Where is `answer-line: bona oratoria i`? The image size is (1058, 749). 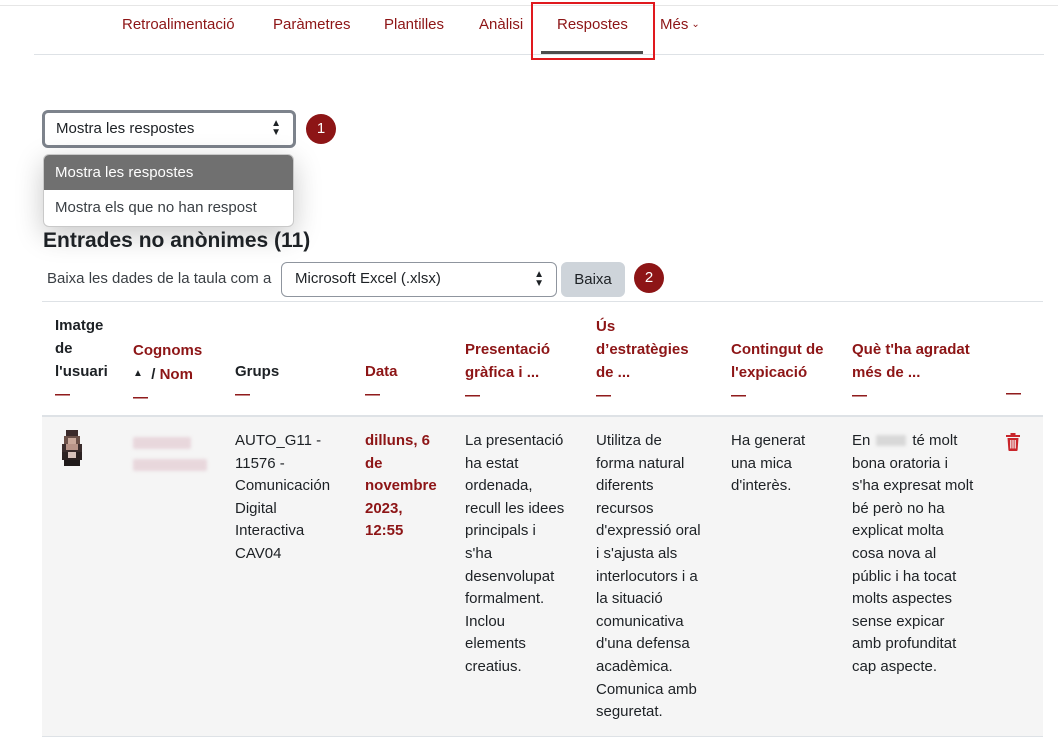
answer-line: bona oratoria i is located at coordinates (900, 463).